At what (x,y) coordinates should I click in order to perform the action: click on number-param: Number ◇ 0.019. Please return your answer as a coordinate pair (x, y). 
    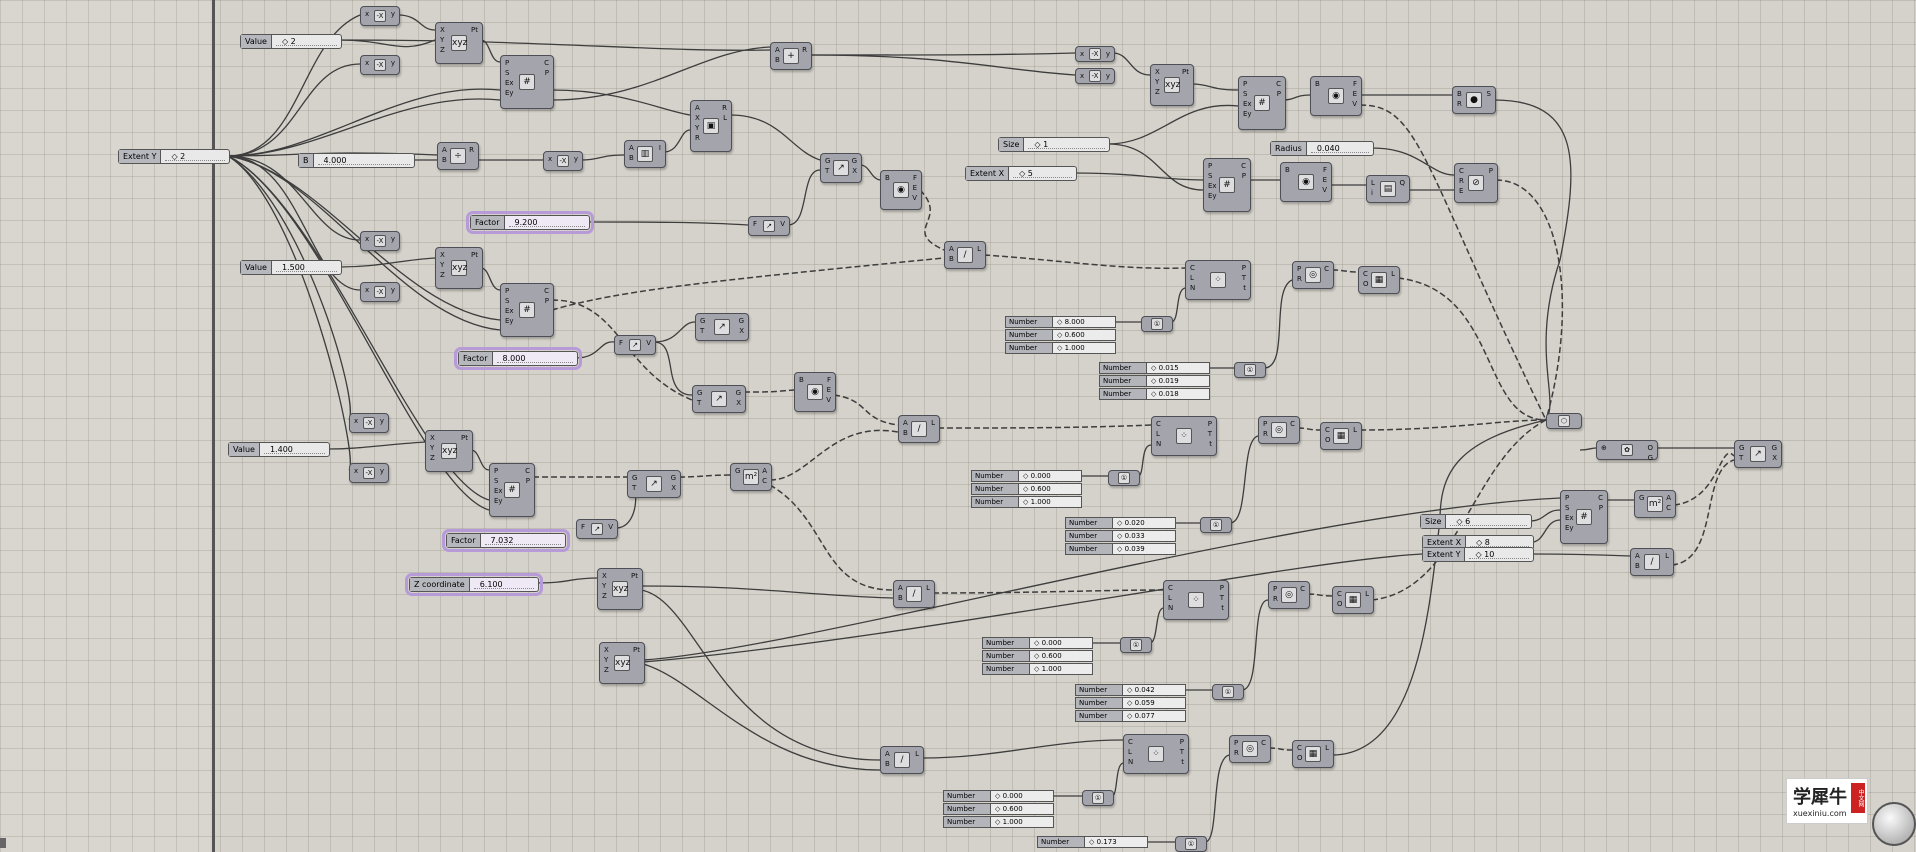
    Looking at the image, I should click on (1154, 381).